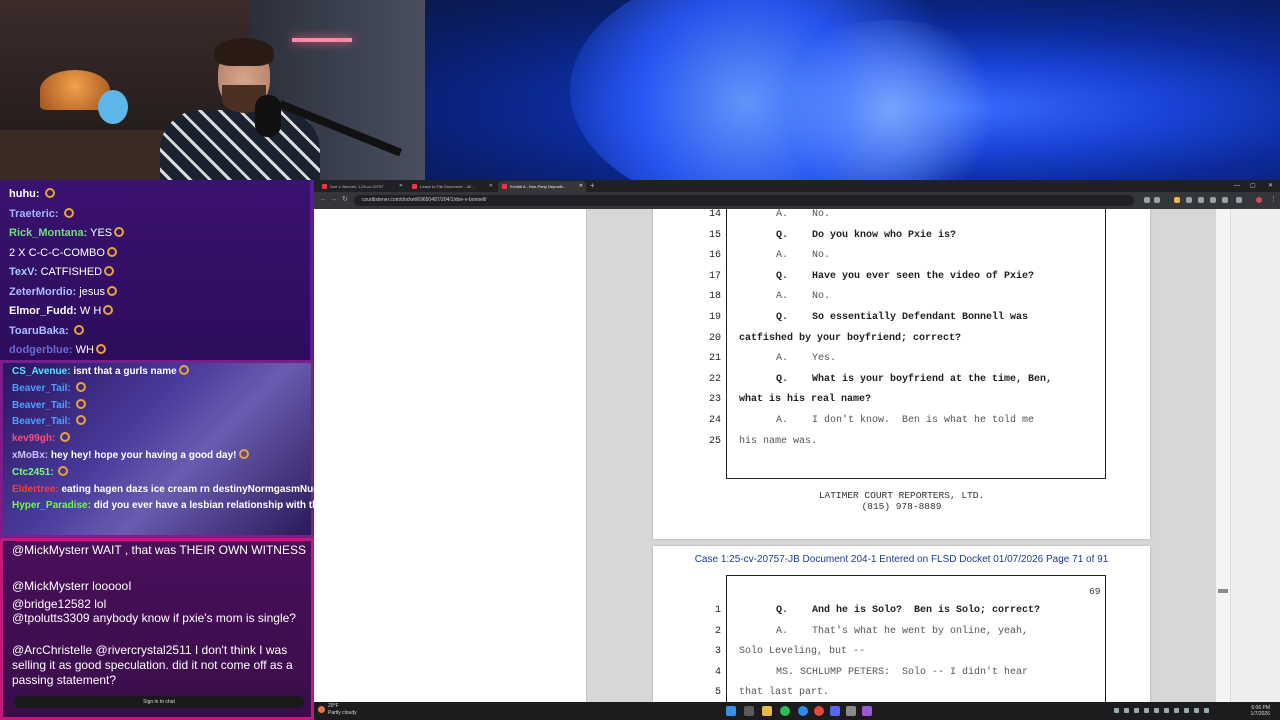 The width and height of the screenshot is (1280, 720). Describe the element at coordinates (784, 693) in the screenshot. I see `transcript-text: that last part.` at that location.